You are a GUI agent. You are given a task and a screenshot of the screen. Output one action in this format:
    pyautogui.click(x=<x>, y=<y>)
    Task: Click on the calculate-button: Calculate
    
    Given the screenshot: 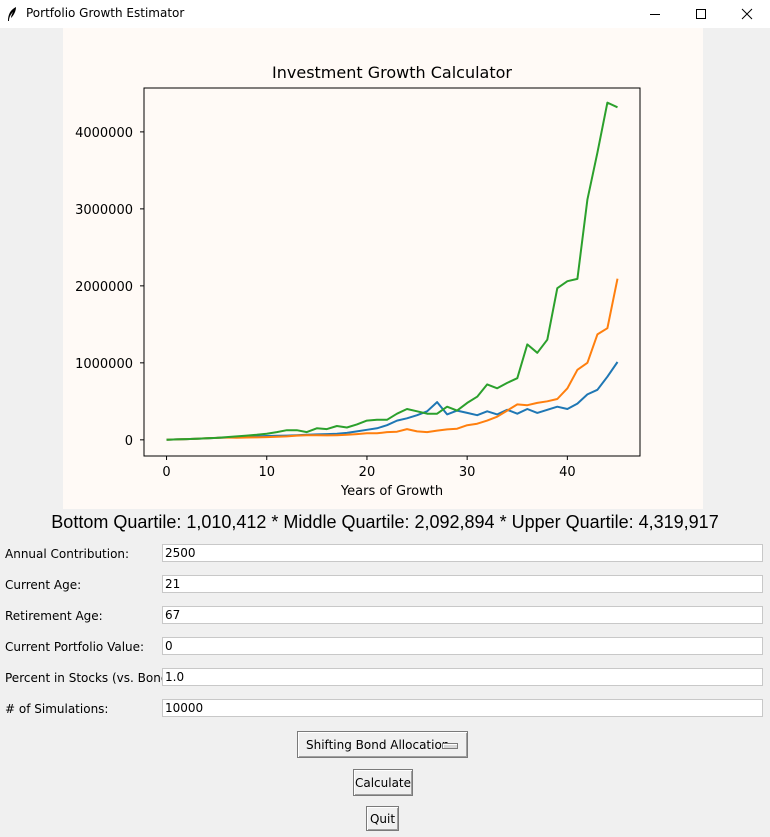 What is the action you would take?
    pyautogui.click(x=383, y=782)
    